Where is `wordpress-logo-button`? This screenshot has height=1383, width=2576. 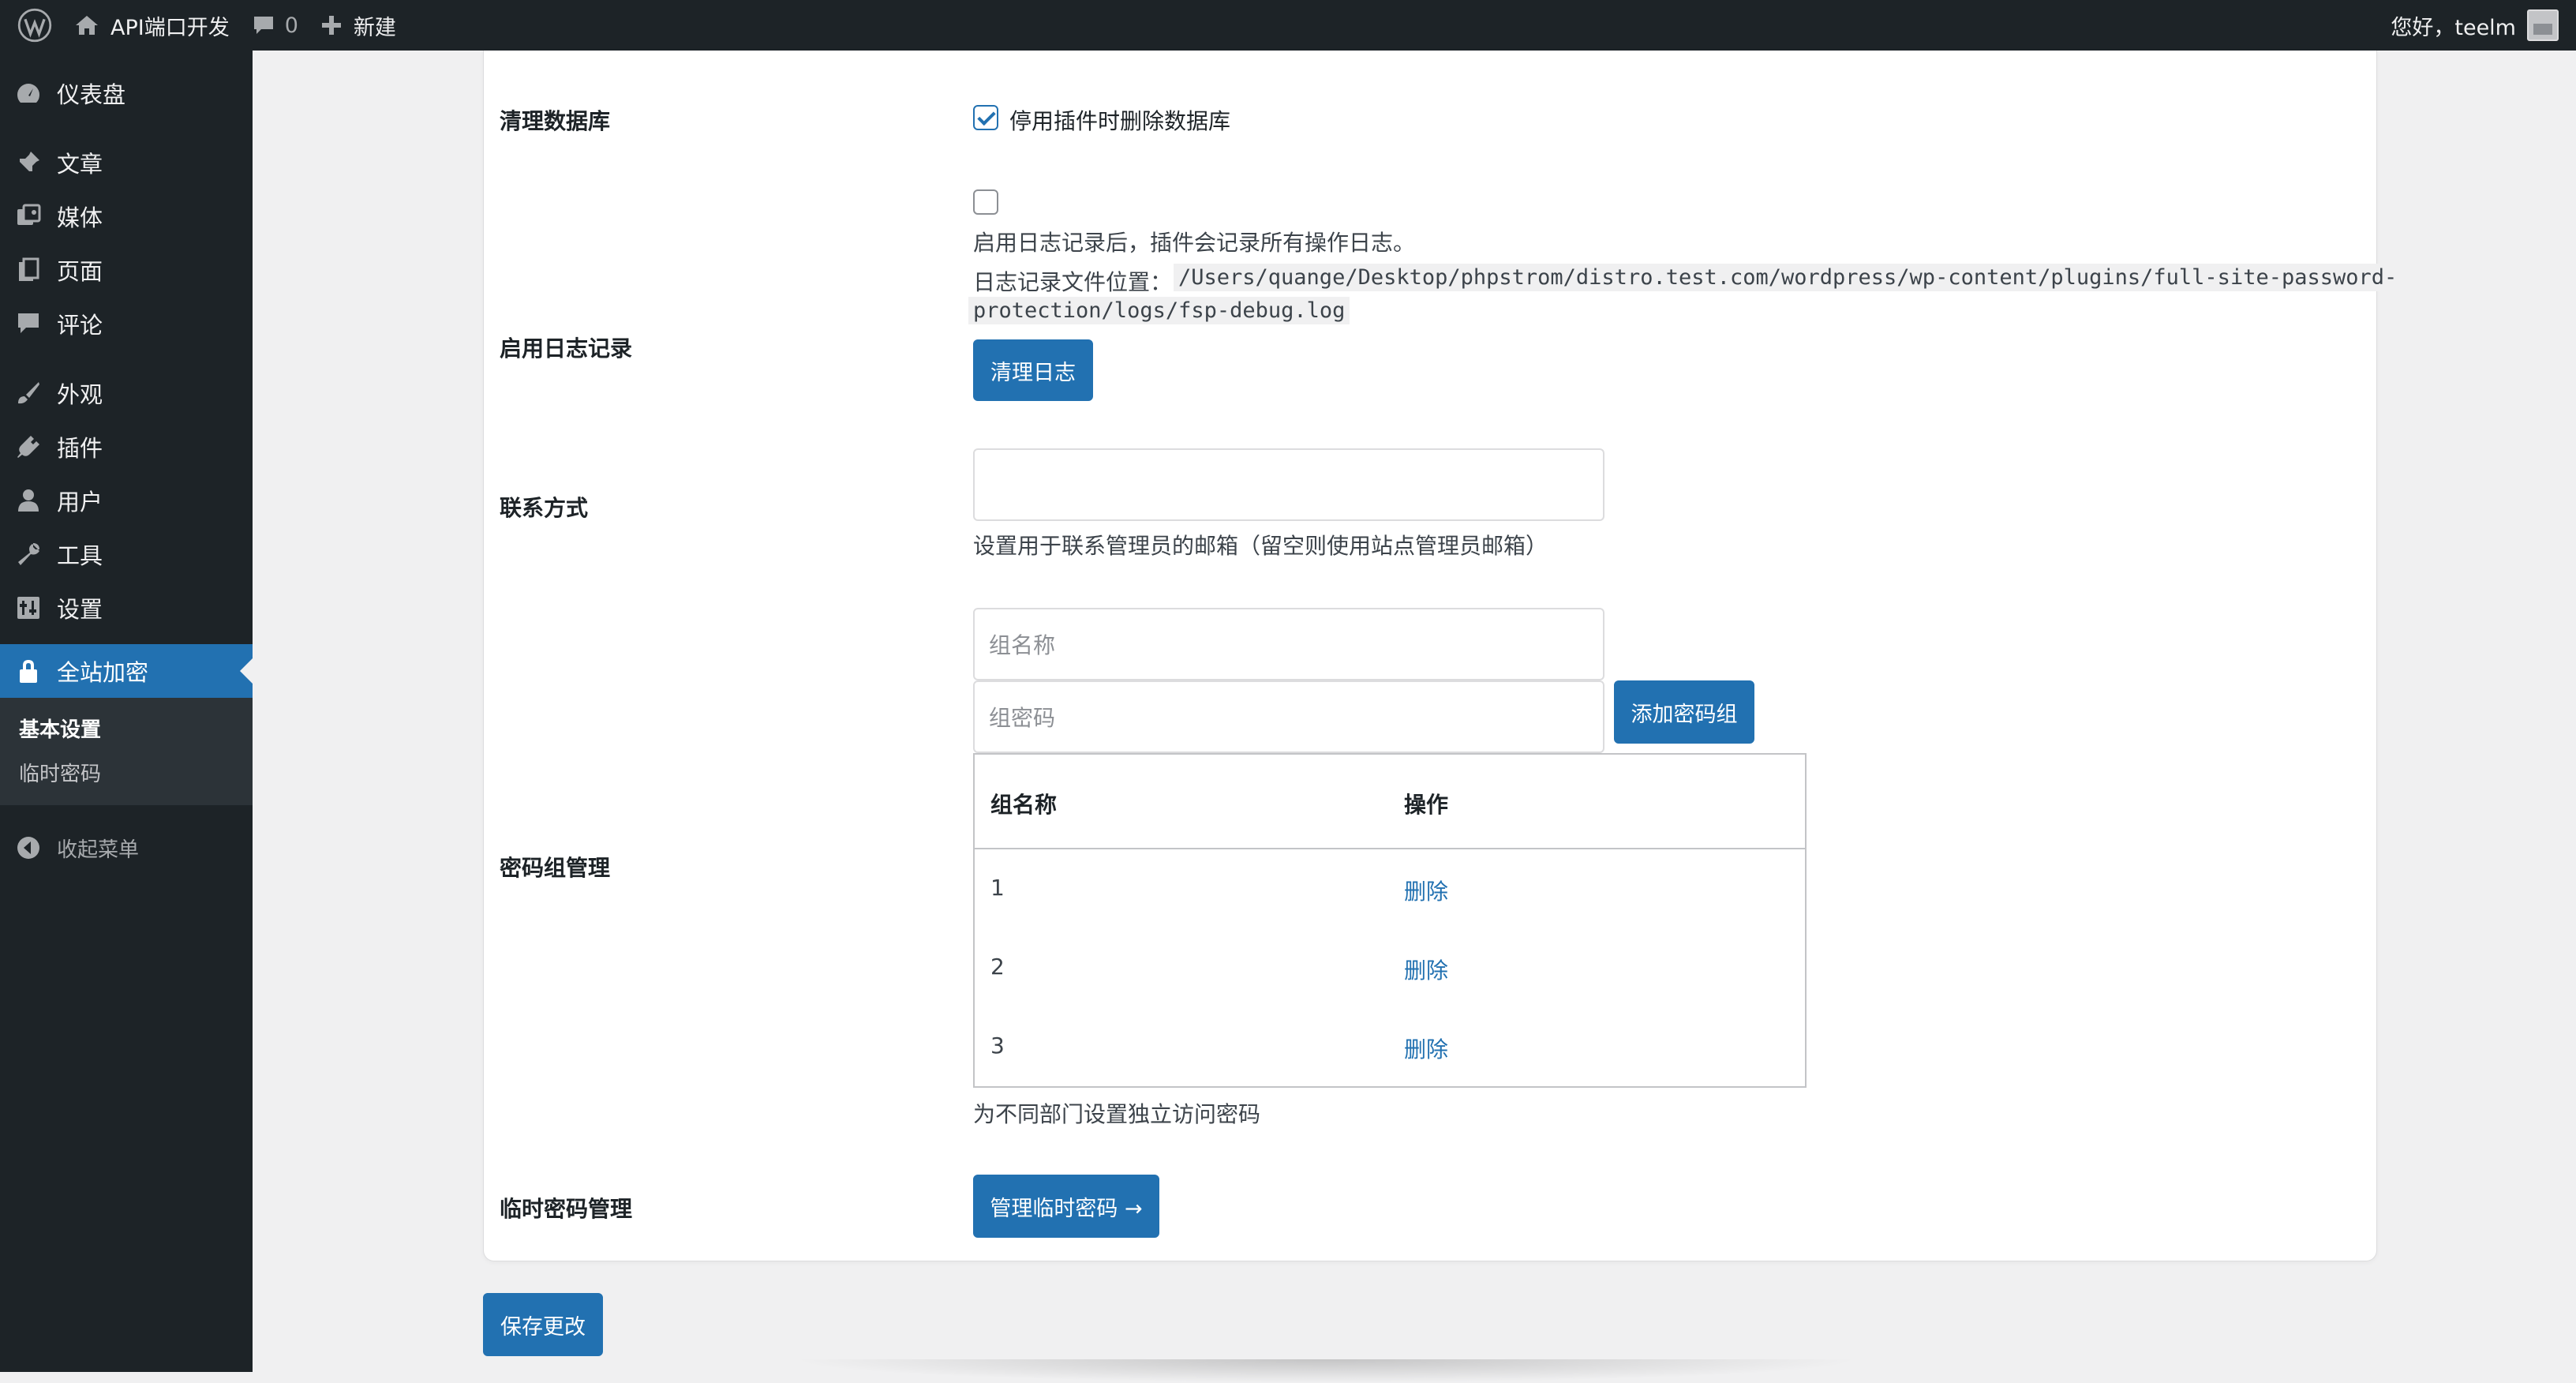
wordpress-logo-button is located at coordinates (31, 25).